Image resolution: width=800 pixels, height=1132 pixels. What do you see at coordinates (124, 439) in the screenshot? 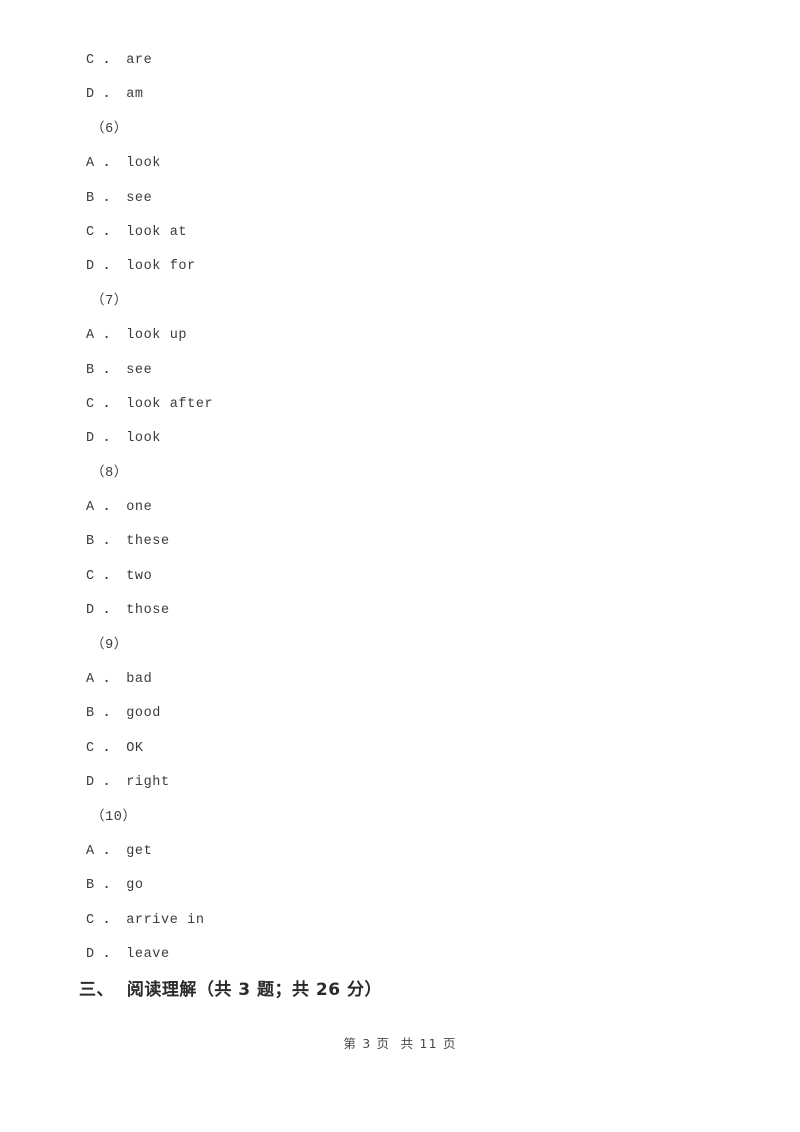
I see `answer-option: D ． look` at bounding box center [124, 439].